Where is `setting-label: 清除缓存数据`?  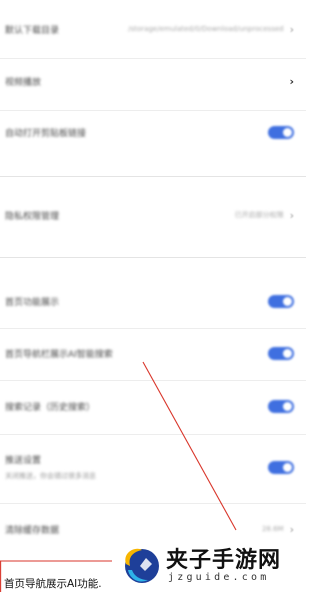
setting-label: 清除缓存数据 is located at coordinates (32, 530).